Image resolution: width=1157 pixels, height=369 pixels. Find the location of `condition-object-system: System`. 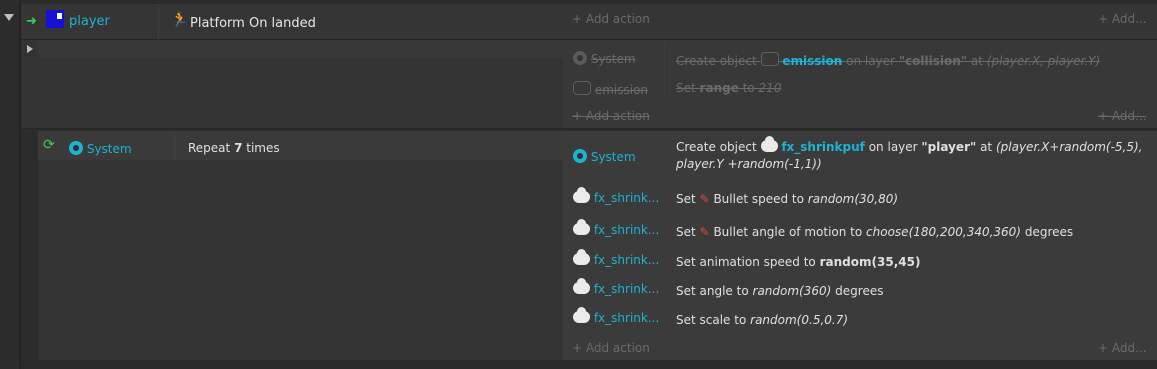

condition-object-system: System is located at coordinates (100, 148).